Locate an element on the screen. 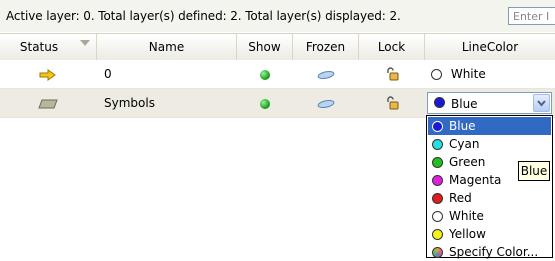  column-header-frozen: Frozen is located at coordinates (326, 47).